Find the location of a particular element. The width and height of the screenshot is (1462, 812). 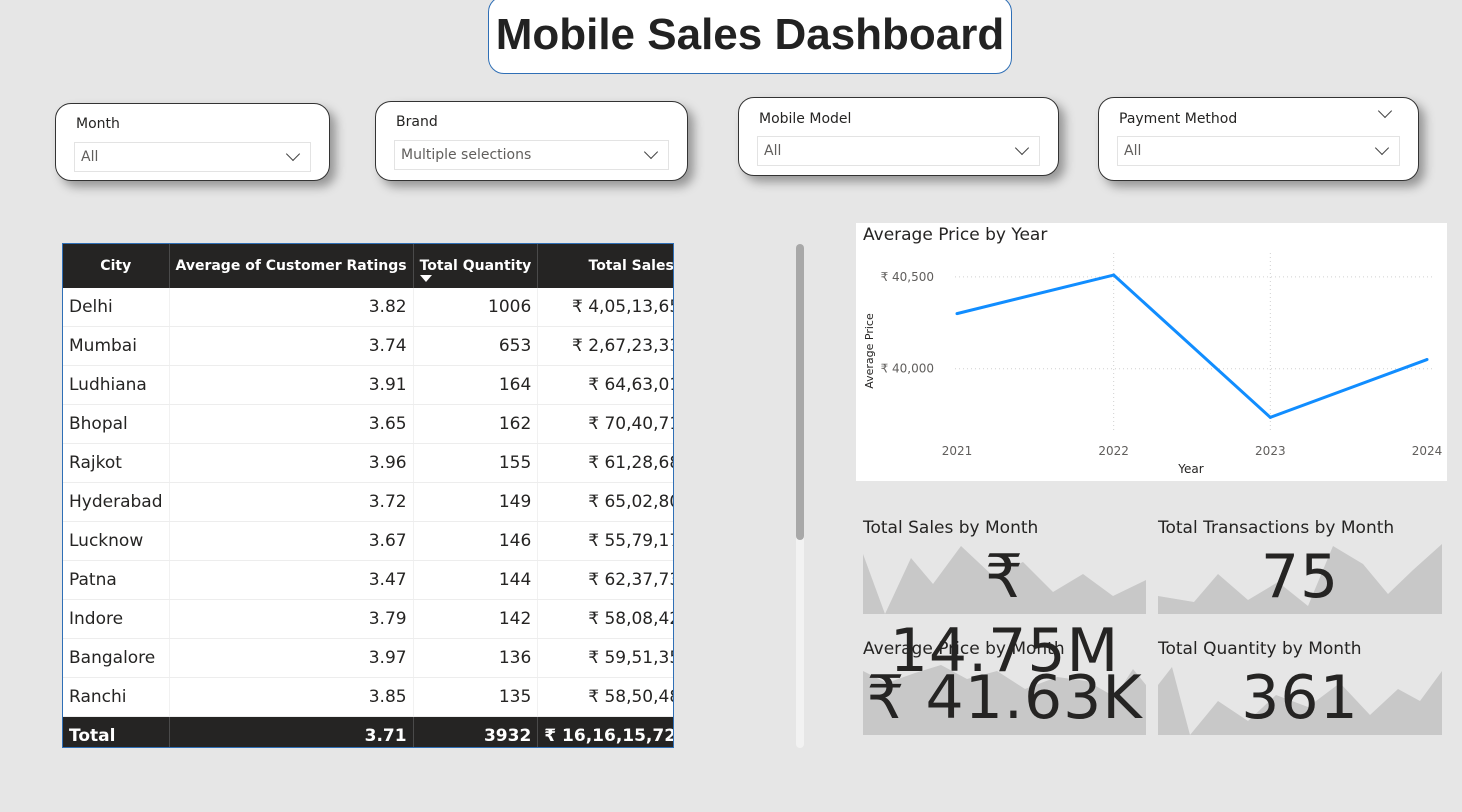

total-cell-sales: ₹ 16,16,15,729.97 is located at coordinates (605, 731).